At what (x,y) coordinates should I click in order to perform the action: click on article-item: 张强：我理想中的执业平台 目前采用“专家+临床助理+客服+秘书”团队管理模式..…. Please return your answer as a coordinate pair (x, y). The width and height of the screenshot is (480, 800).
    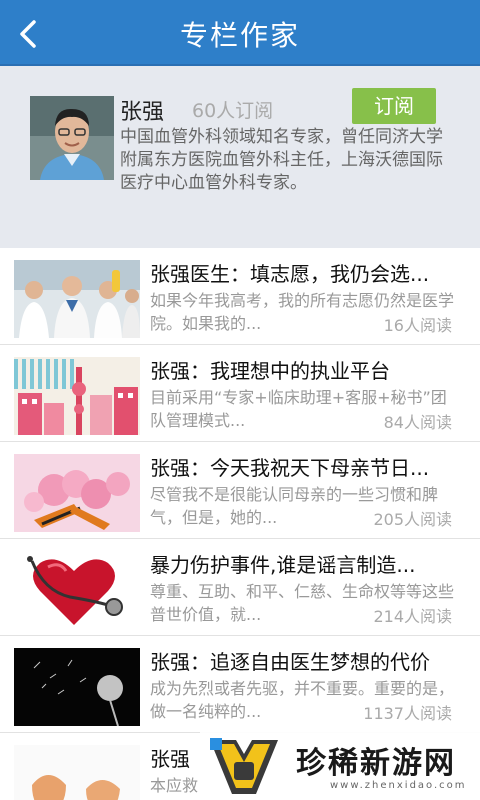
    Looking at the image, I should click on (240, 393).